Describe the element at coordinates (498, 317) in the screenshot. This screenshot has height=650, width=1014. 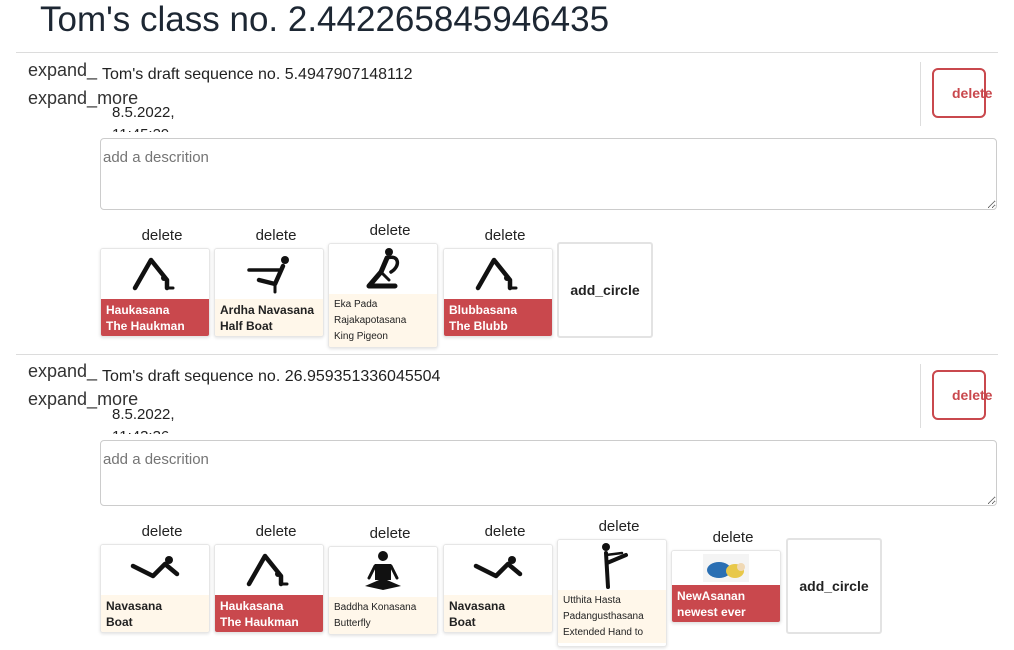
I see `pose-label: Blubbasana The Blubb` at that location.